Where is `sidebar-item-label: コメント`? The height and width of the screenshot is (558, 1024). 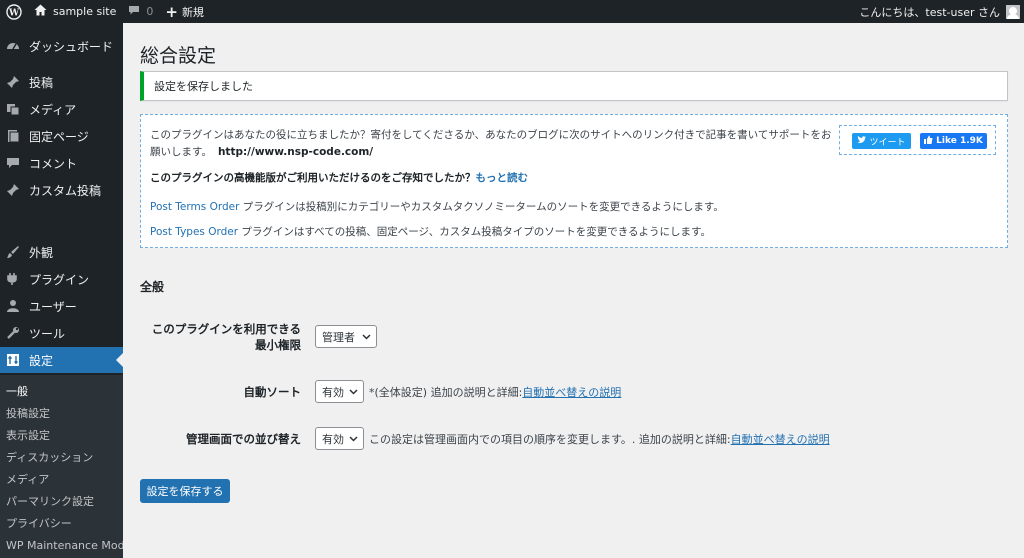
sidebar-item-label: コメント is located at coordinates (53, 163).